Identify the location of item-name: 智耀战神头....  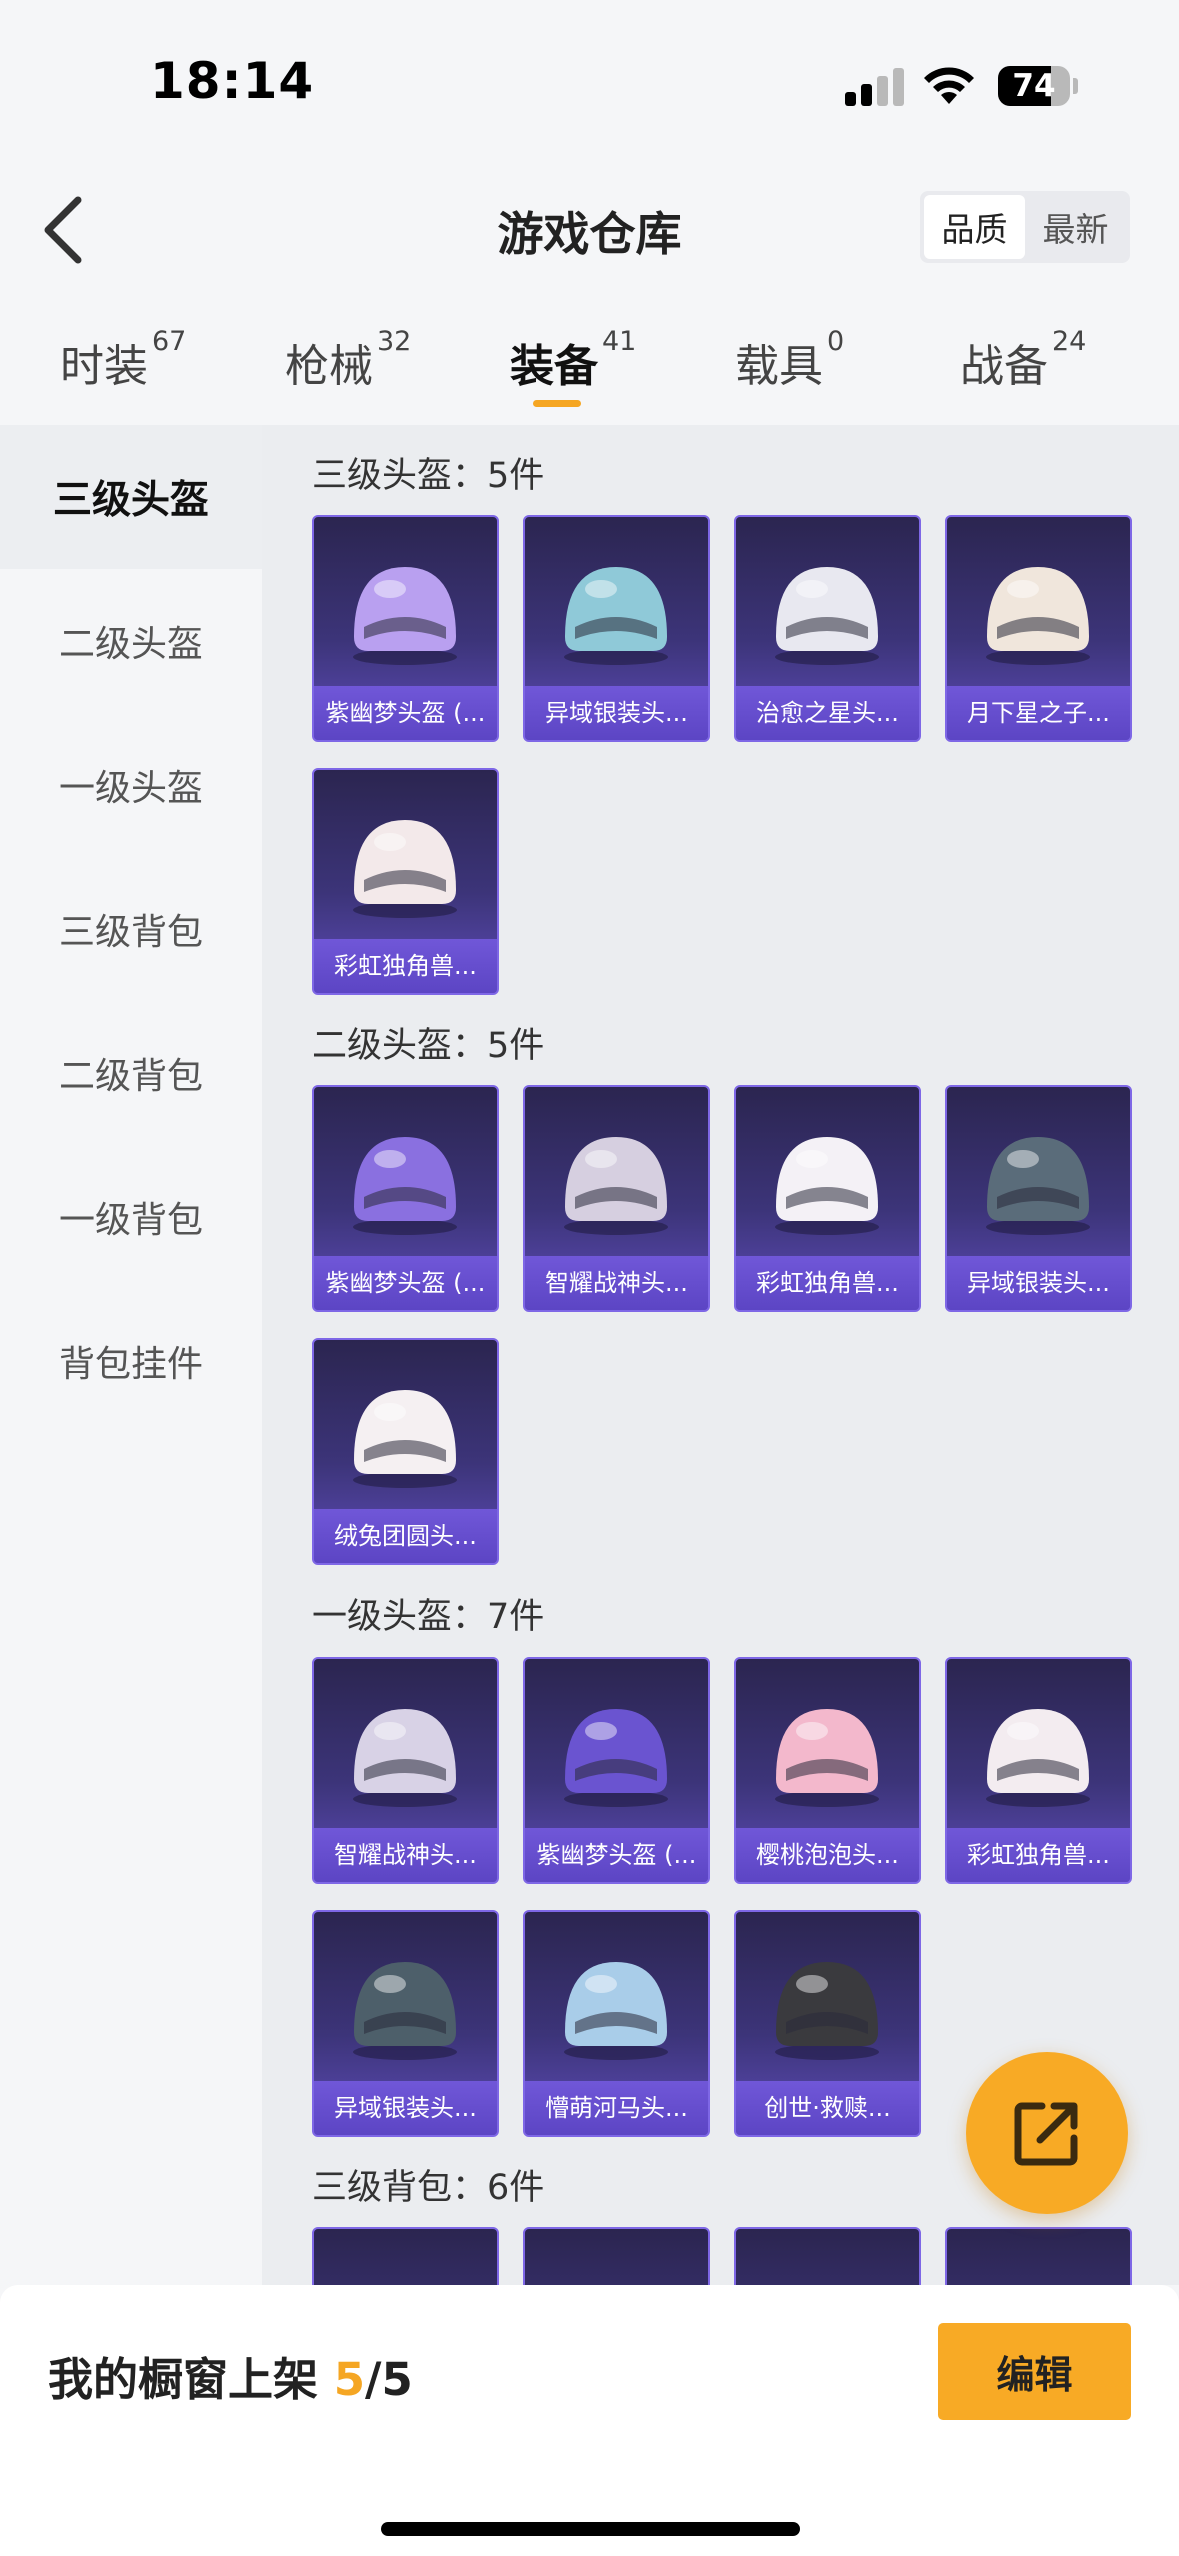
(405, 1855).